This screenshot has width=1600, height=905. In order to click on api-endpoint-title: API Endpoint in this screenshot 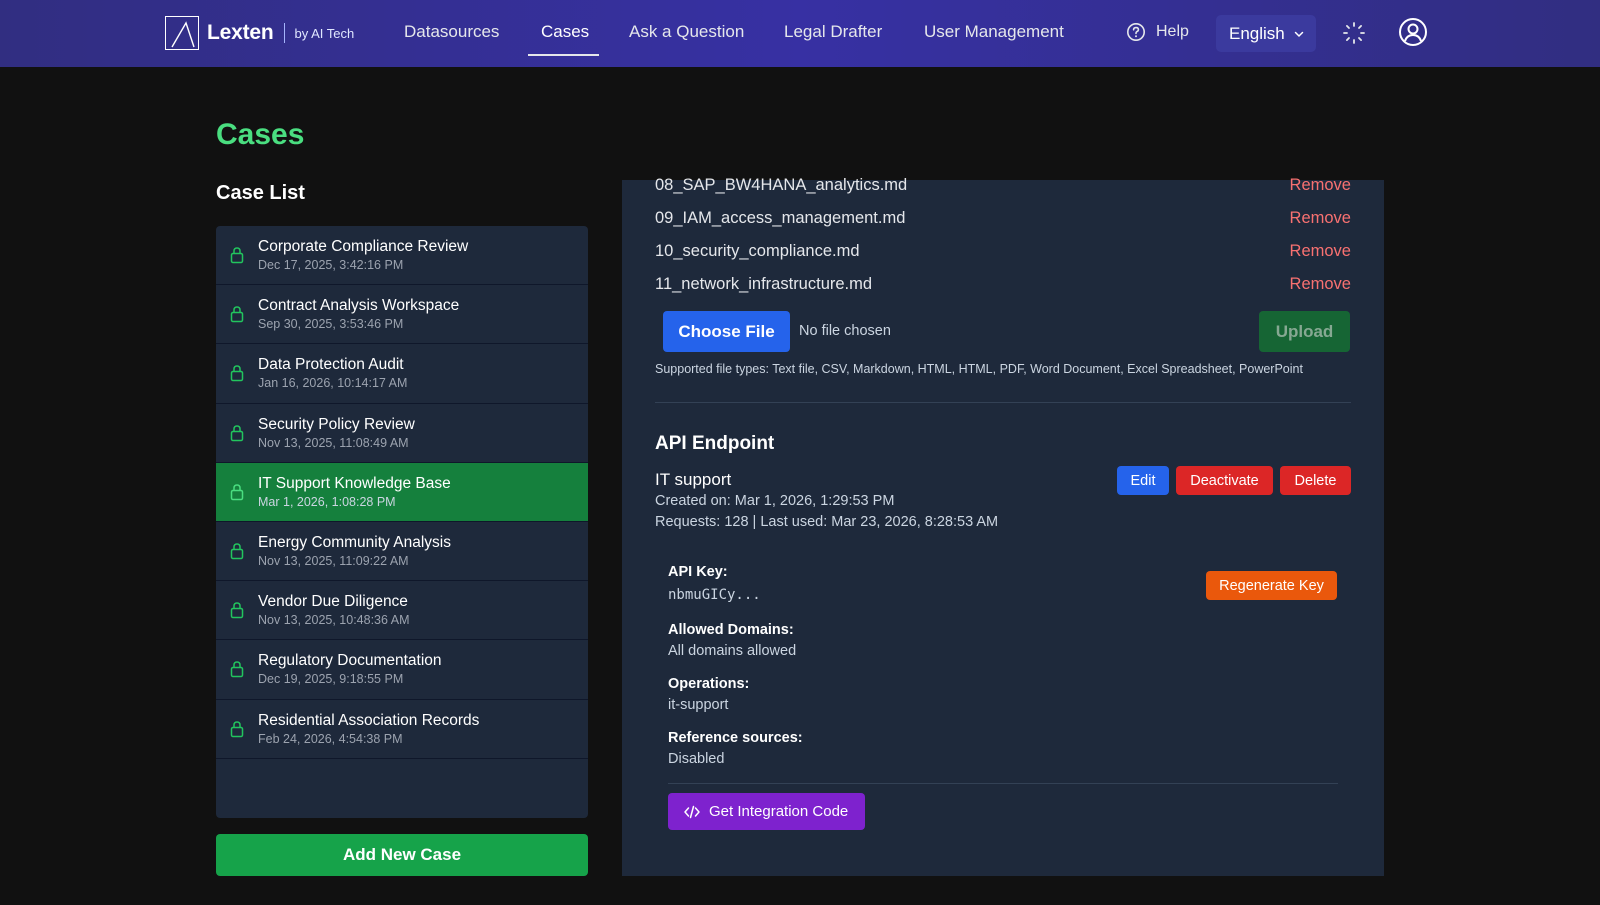, I will do `click(715, 443)`.